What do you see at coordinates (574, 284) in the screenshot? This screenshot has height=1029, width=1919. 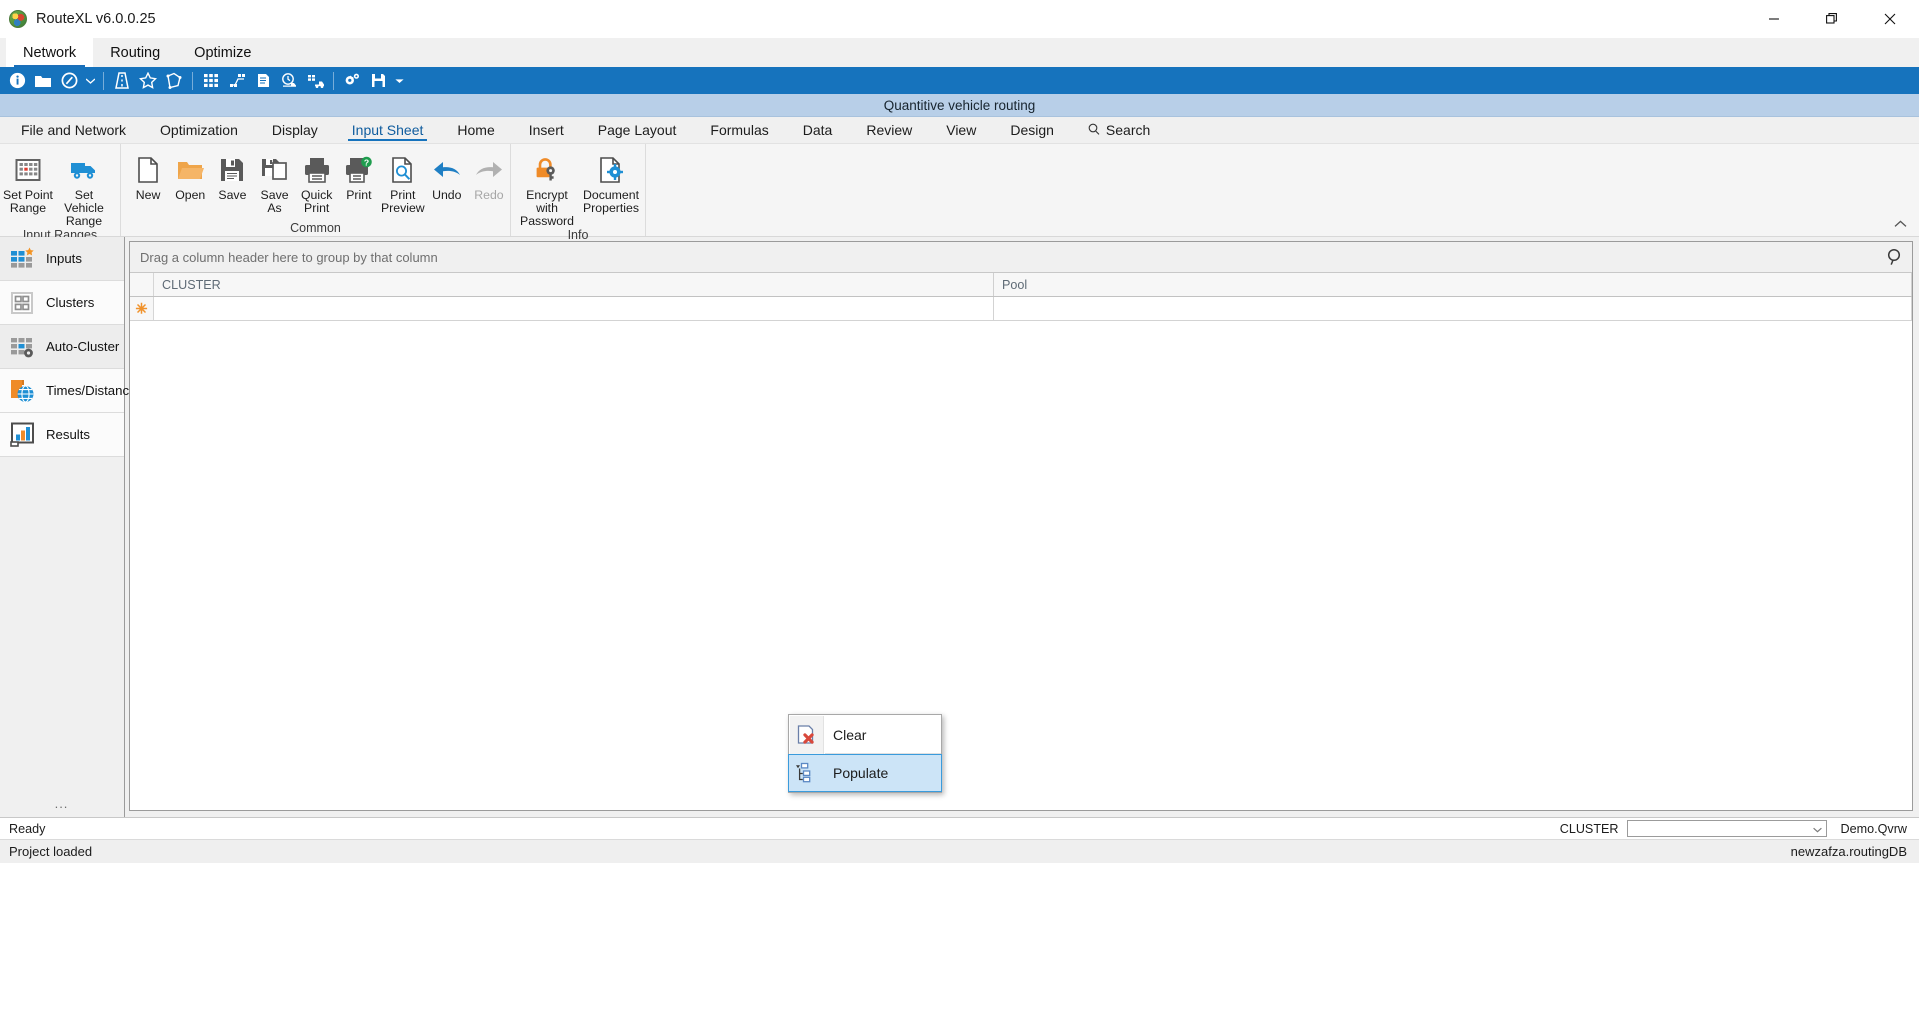 I see `column-header-cluster: CLUSTER` at bounding box center [574, 284].